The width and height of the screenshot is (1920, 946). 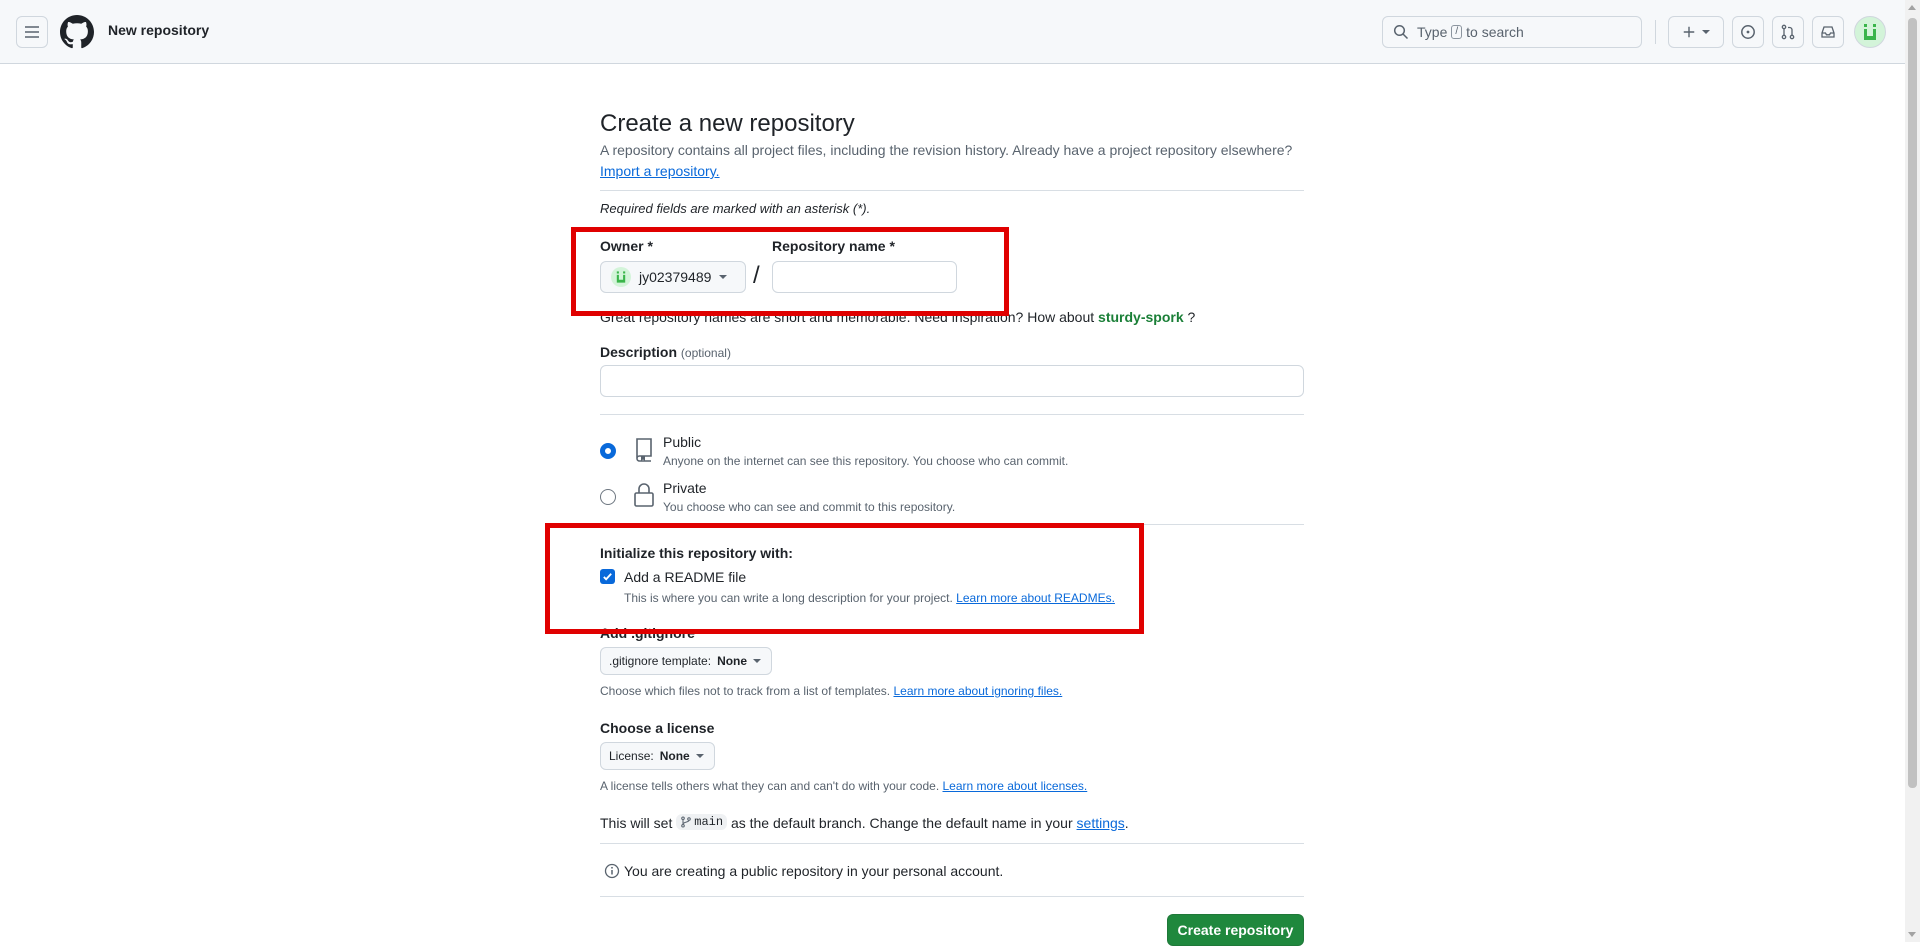 What do you see at coordinates (952, 381) in the screenshot?
I see `description-input` at bounding box center [952, 381].